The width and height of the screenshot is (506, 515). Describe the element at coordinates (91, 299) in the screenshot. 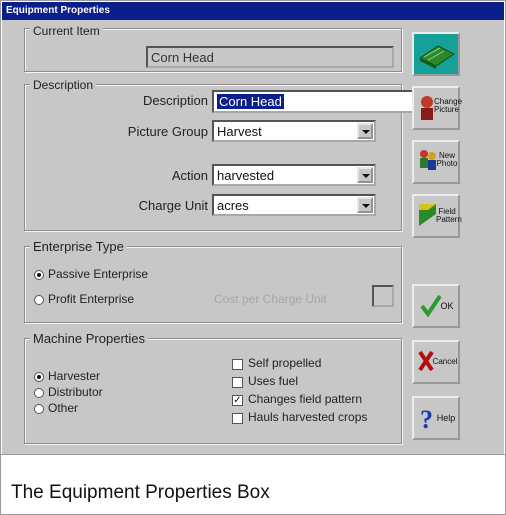

I see `profit-enterprise-label: Profit Enterprise` at that location.